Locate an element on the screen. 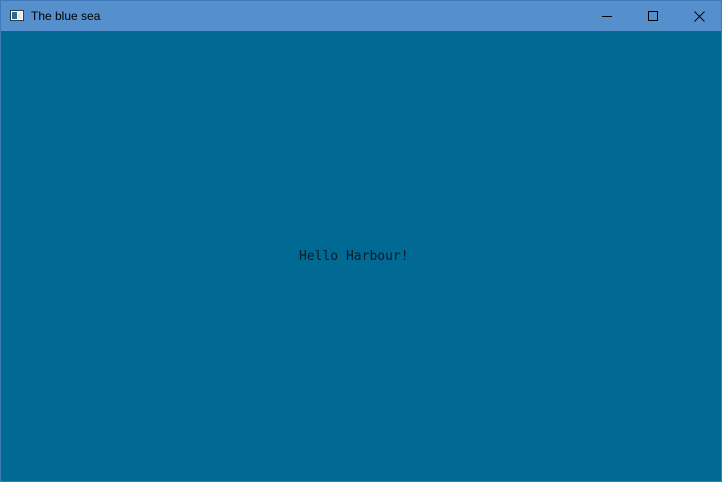 The height and width of the screenshot is (482, 722). close-icon is located at coordinates (699, 16).